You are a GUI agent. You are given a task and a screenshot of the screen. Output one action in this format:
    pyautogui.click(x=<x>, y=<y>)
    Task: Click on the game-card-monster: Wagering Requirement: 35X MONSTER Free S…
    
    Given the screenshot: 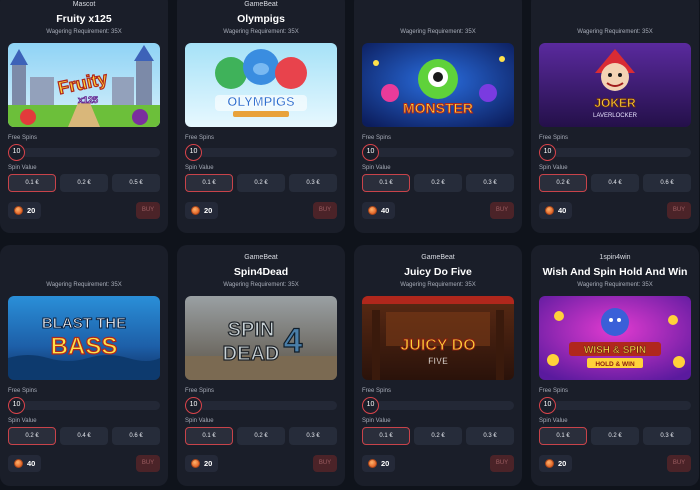 What is the action you would take?
    pyautogui.click(x=438, y=116)
    